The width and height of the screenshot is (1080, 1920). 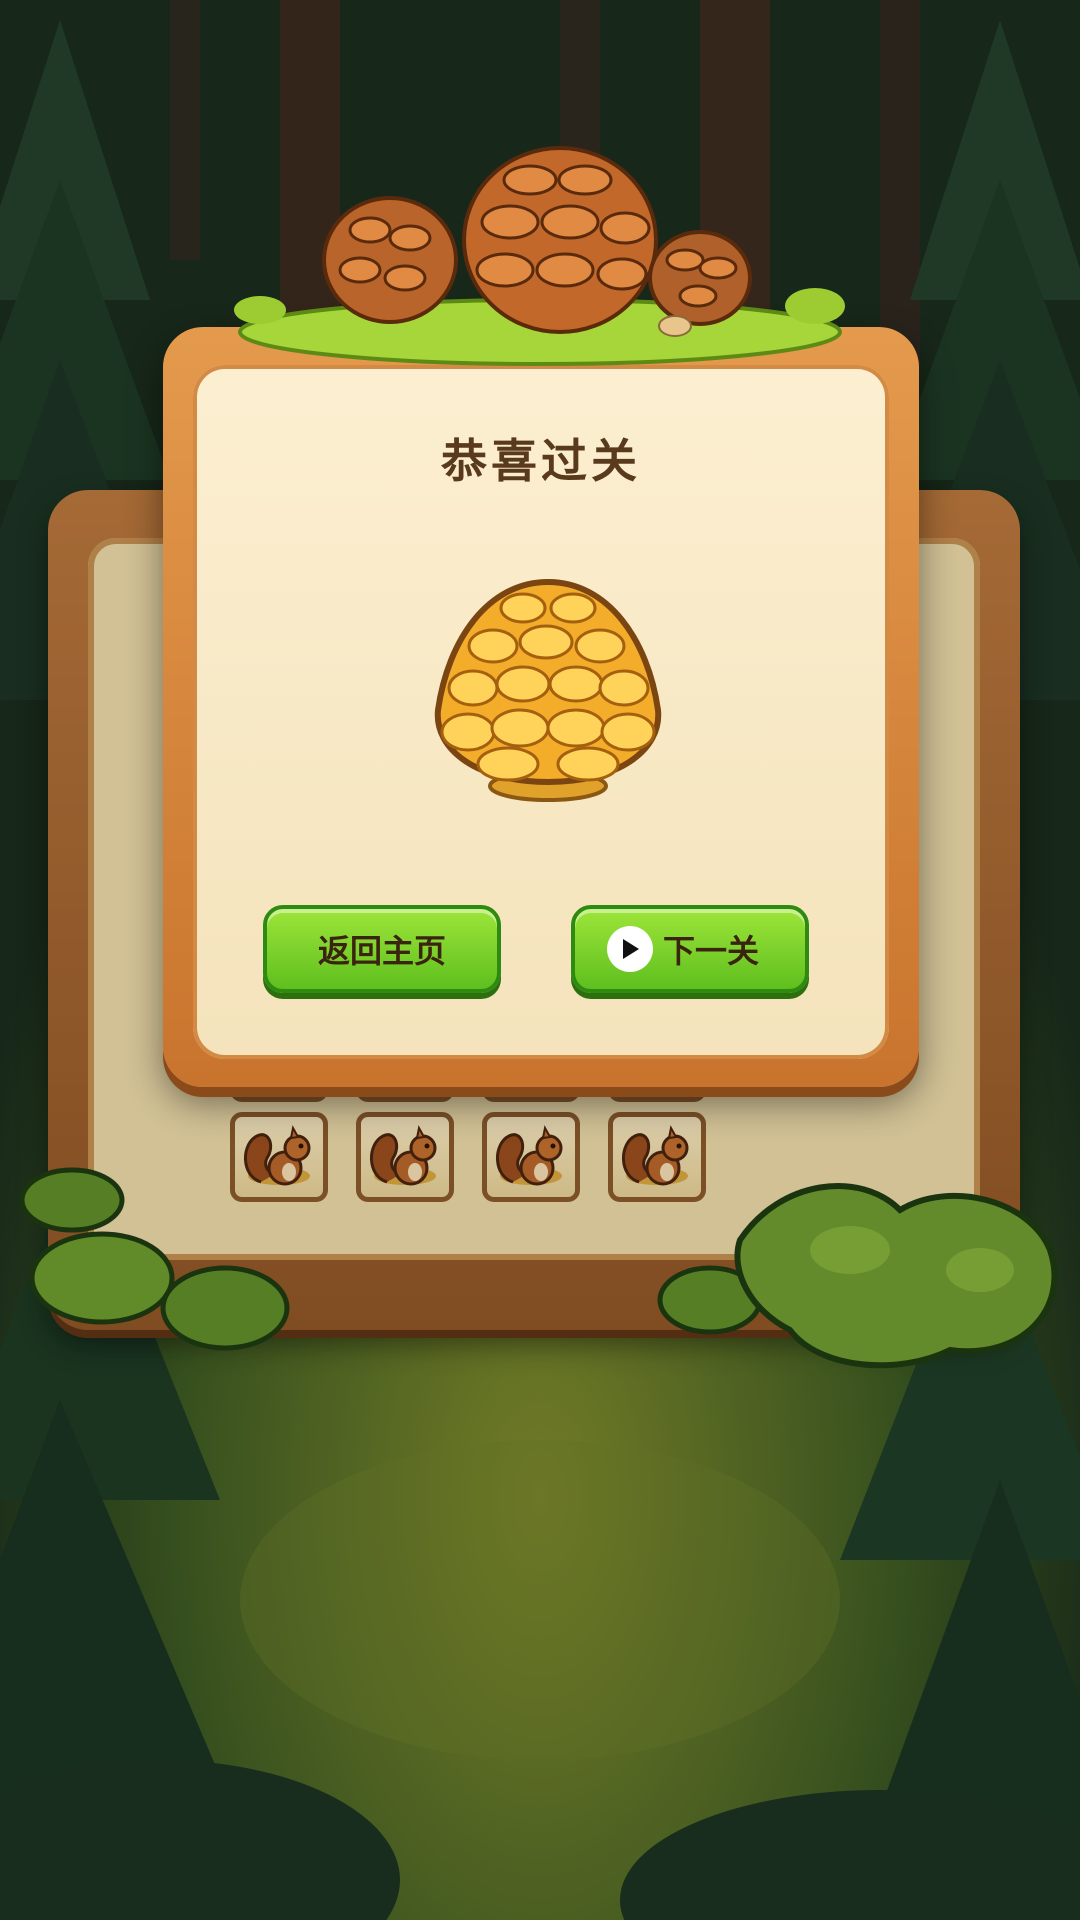 What do you see at coordinates (541, 461) in the screenshot?
I see `dialog-title: 恭喜过关` at bounding box center [541, 461].